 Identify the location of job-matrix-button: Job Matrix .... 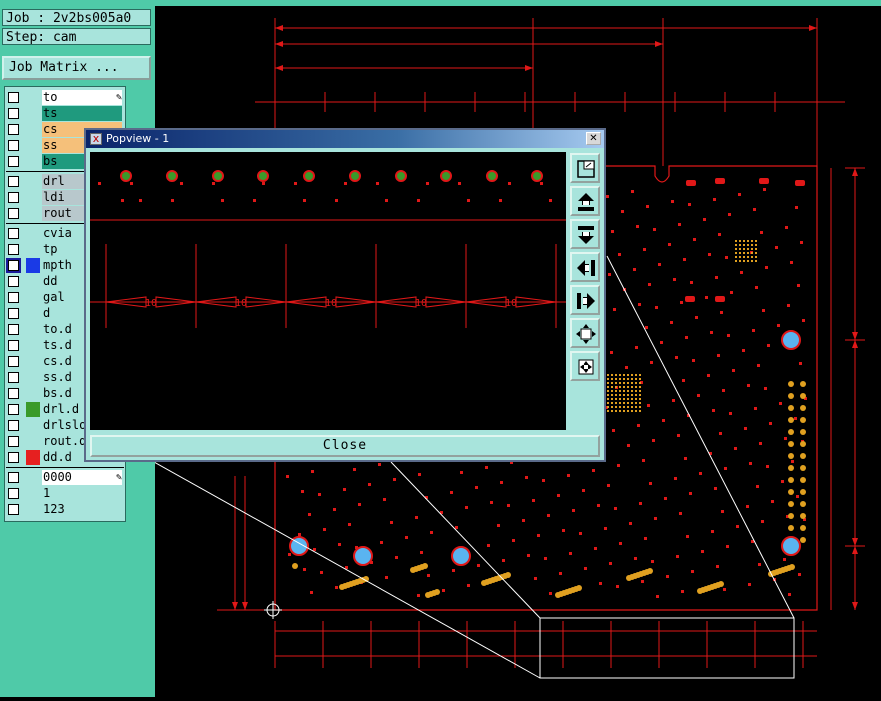
(76, 68).